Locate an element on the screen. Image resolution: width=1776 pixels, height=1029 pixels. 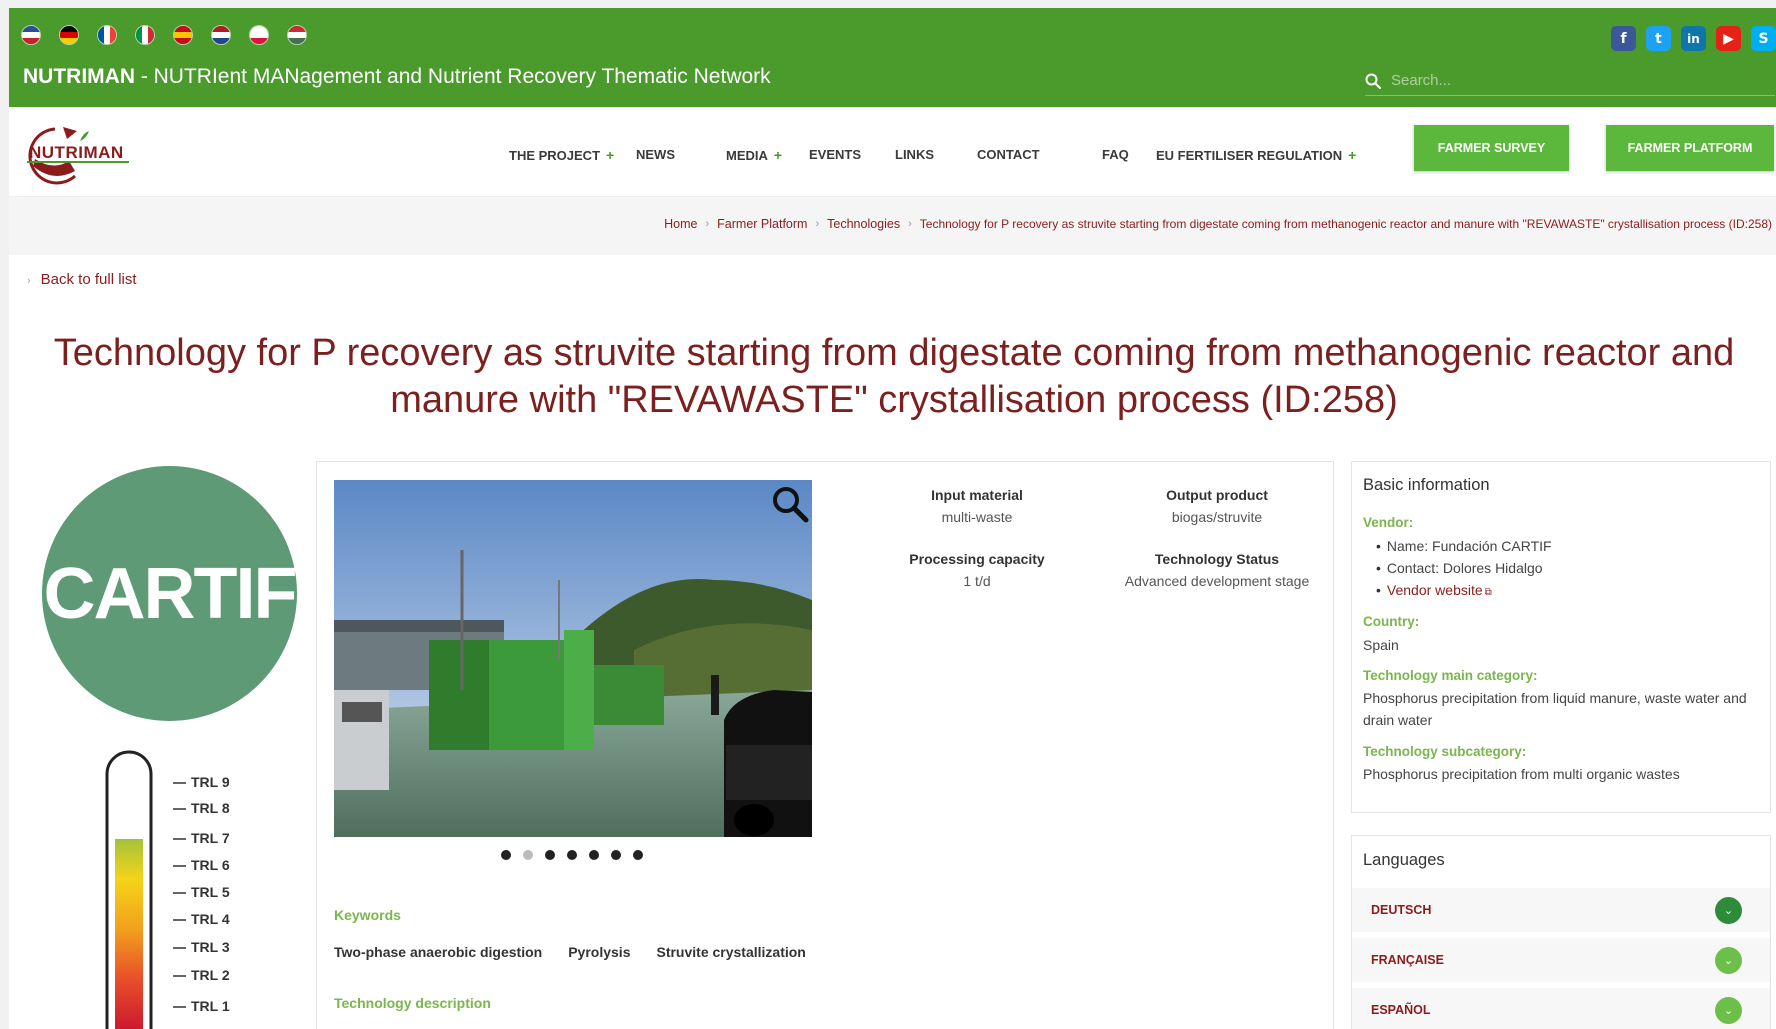
nav-item-label: LINKS is located at coordinates (914, 154).